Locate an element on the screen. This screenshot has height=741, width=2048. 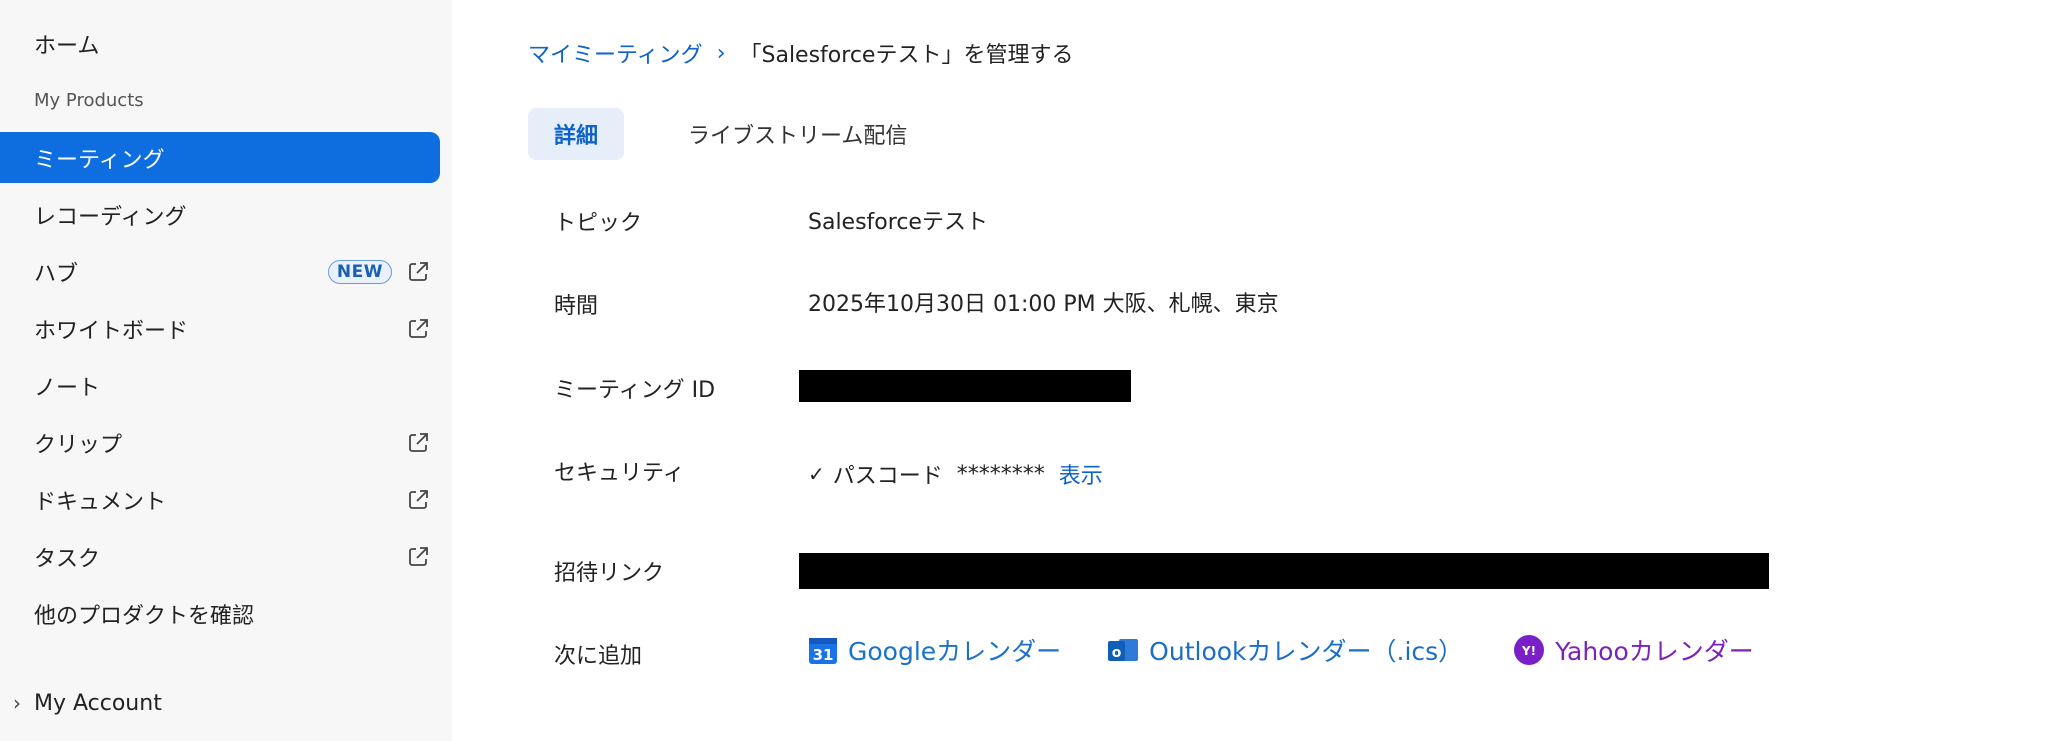
sidebar-section-my-products: My Products is located at coordinates (220, 100).